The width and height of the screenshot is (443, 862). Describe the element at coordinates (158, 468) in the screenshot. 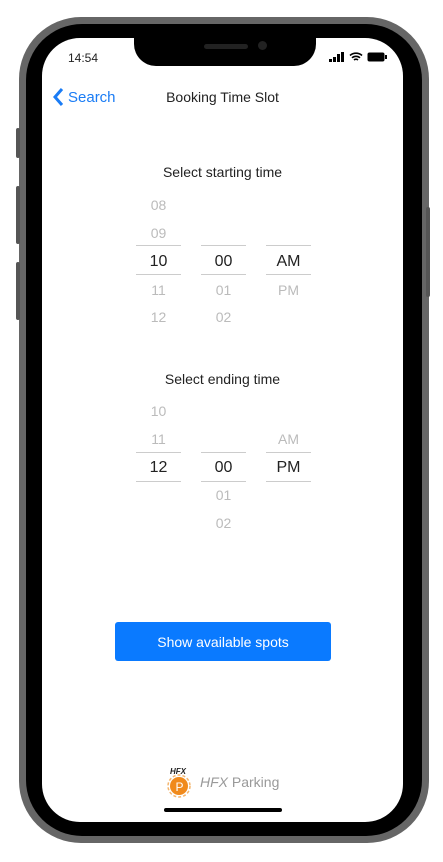

I see `picker-selected: 12` at that location.